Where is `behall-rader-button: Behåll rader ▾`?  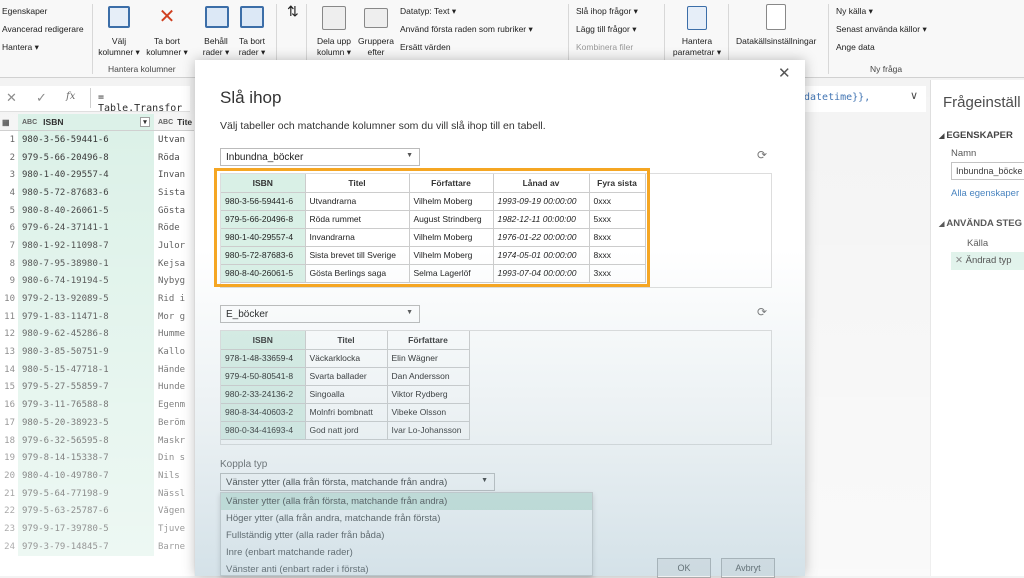 behall-rader-button: Behåll rader ▾ is located at coordinates (216, 47).